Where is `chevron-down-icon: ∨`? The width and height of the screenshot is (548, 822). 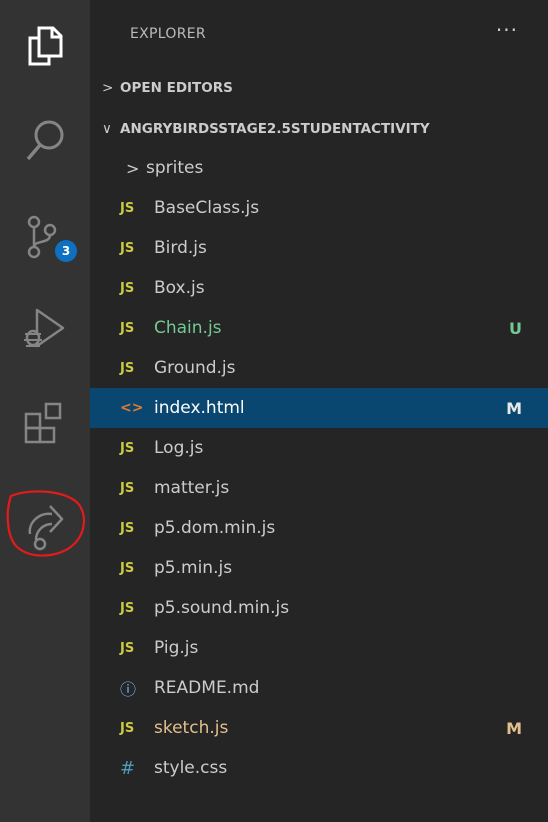 chevron-down-icon: ∨ is located at coordinates (107, 129).